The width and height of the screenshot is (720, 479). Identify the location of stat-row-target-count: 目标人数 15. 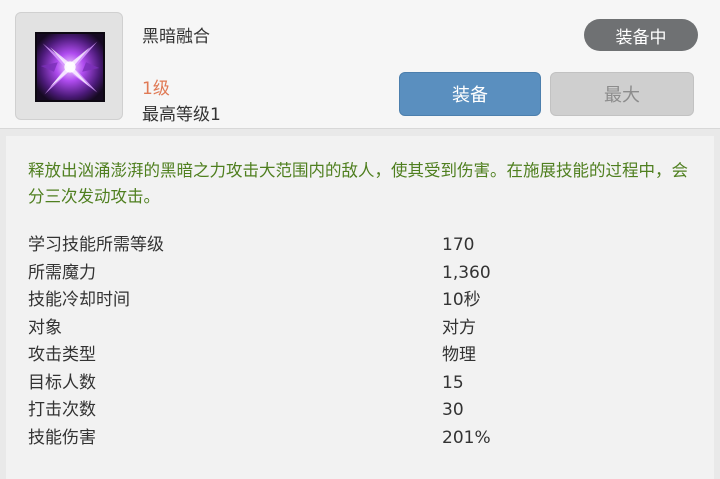
(308, 384).